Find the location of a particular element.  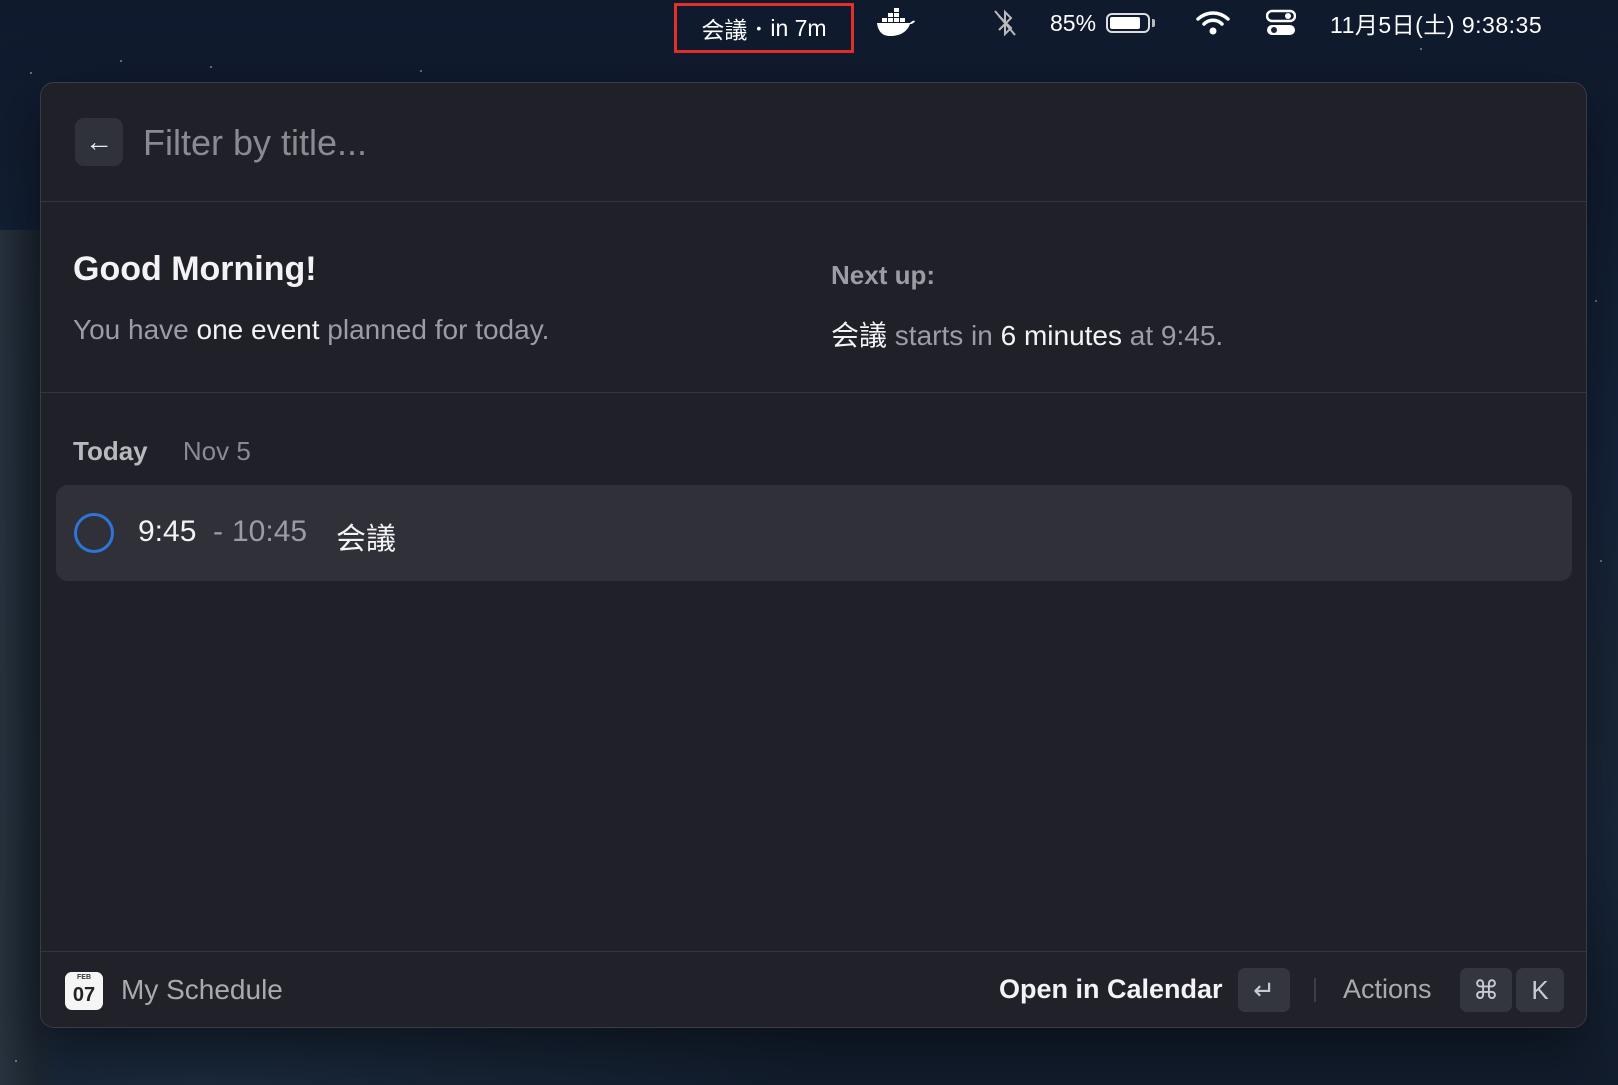

footer-divider is located at coordinates (1315, 990).